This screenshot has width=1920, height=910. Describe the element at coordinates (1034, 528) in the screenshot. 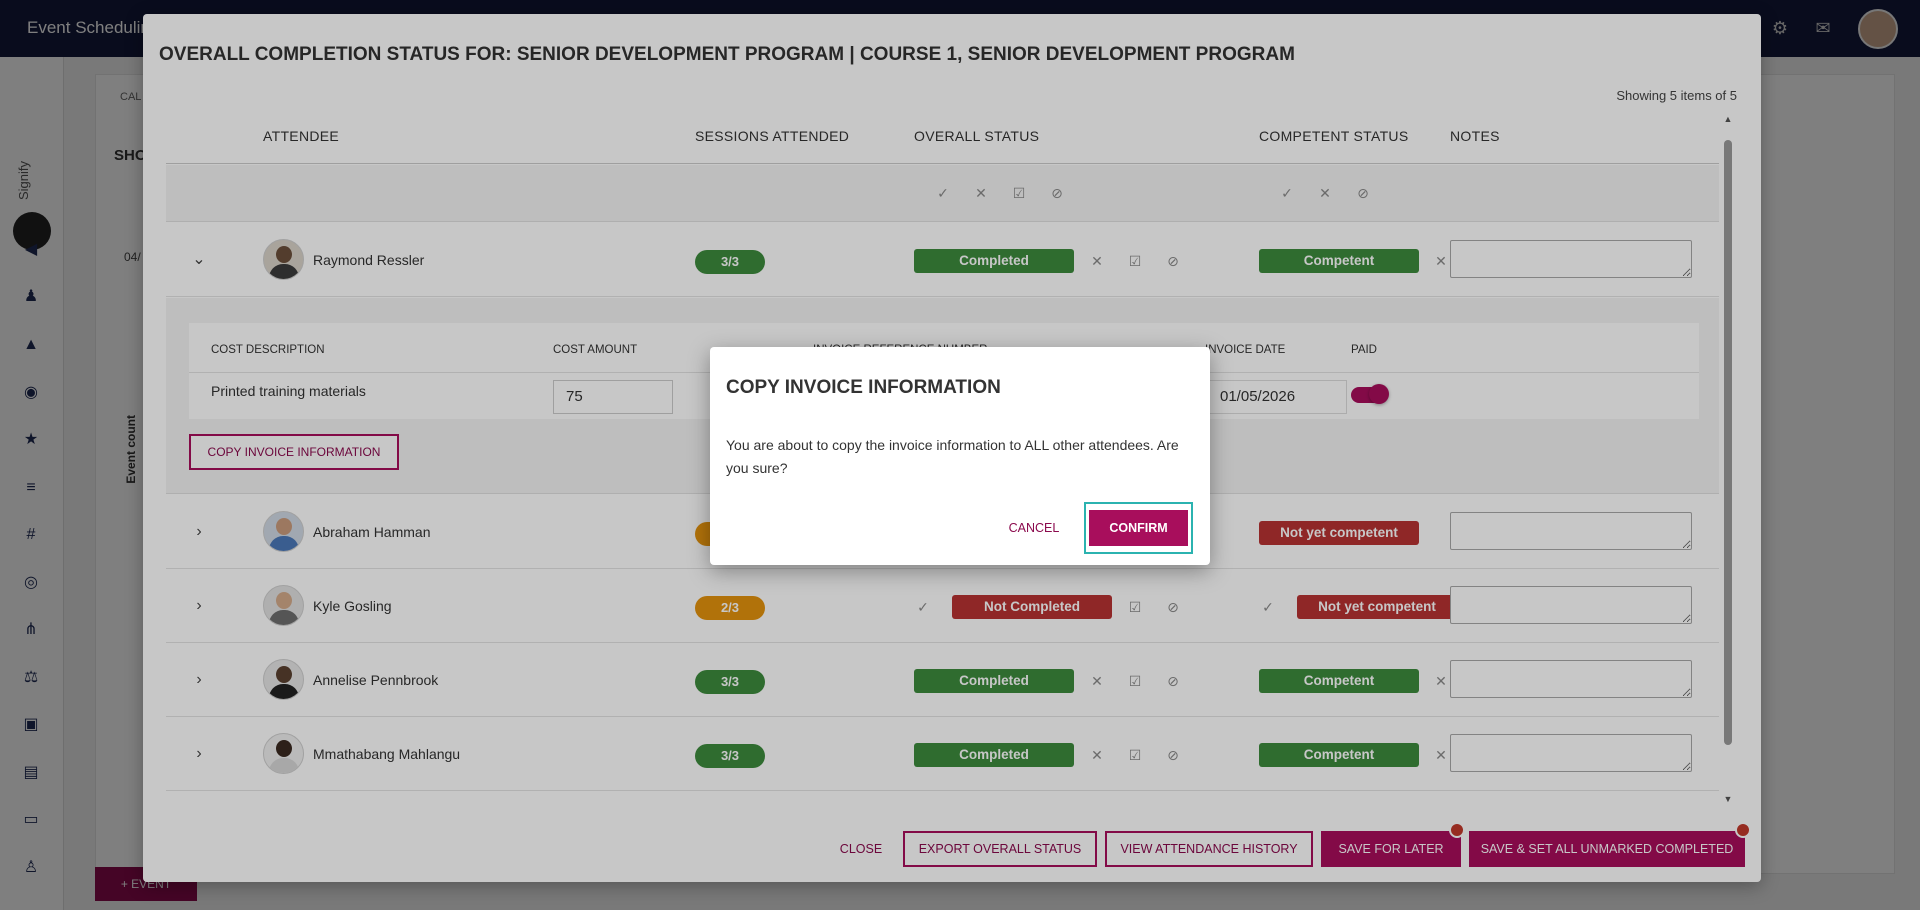

I see `cancel-button: CANCEL` at that location.